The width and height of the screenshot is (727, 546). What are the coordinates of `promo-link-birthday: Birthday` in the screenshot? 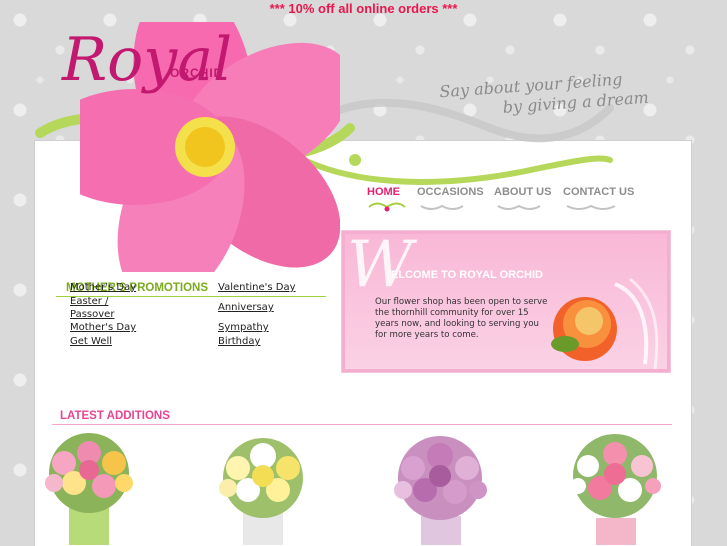 It's located at (239, 341).